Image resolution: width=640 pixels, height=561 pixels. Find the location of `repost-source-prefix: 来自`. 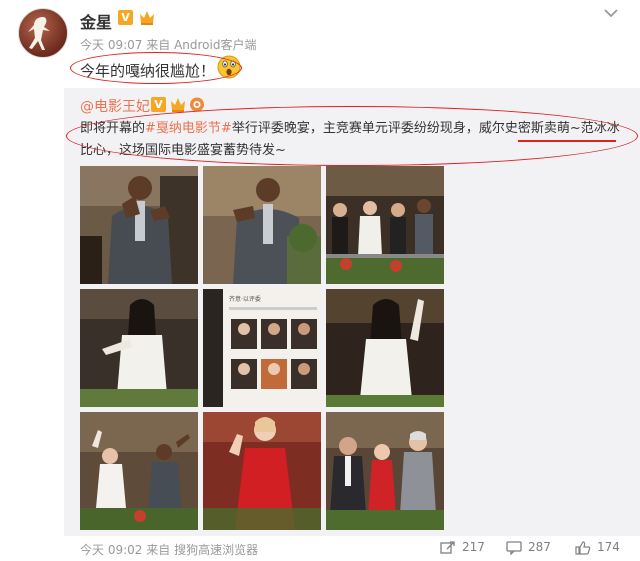

repost-source-prefix: 来自 is located at coordinates (158, 550).